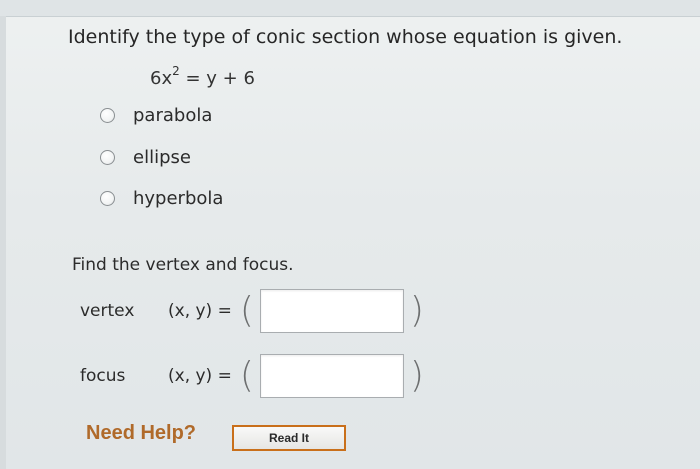 This screenshot has height=469, width=700. What do you see at coordinates (161, 78) in the screenshot?
I see `equation-lhs-base: 6x` at bounding box center [161, 78].